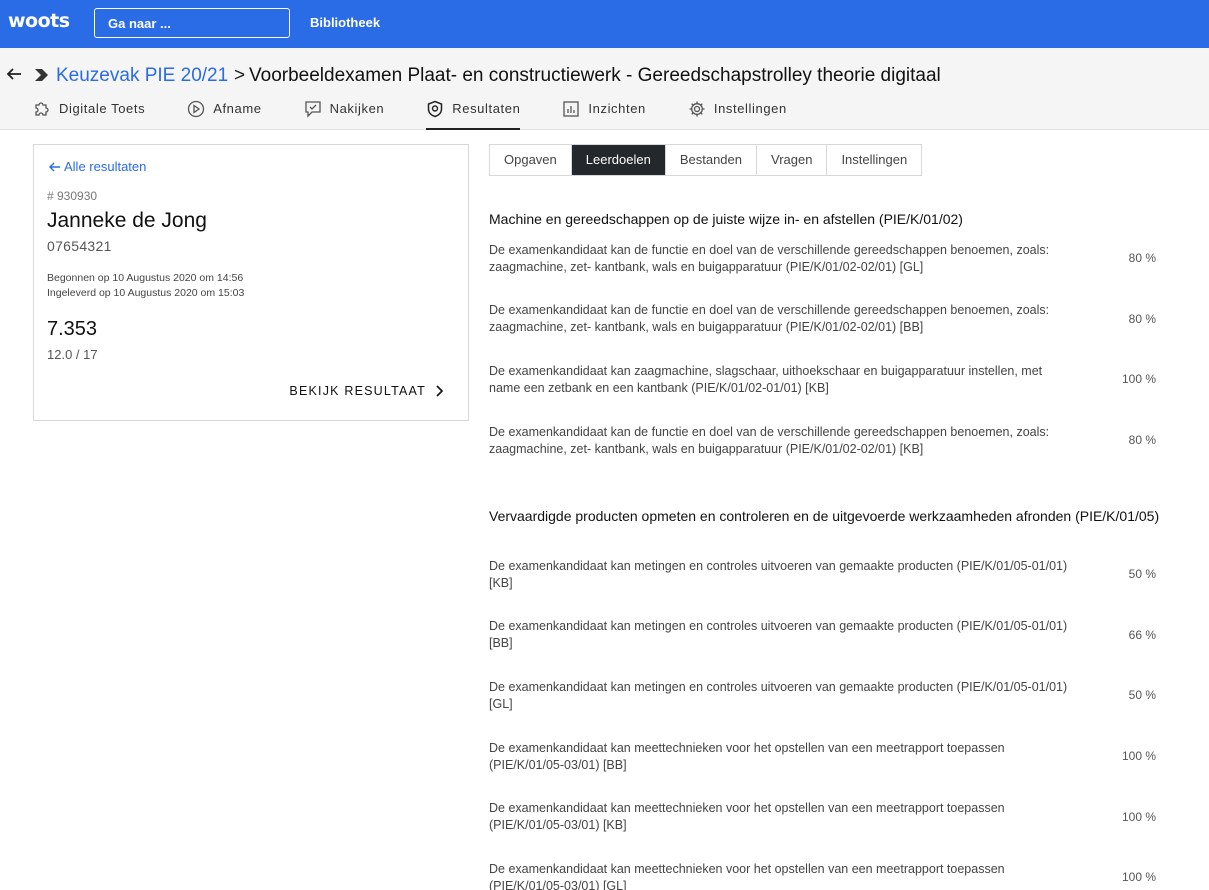  I want to click on points: 12.0 / 17, so click(72, 354).